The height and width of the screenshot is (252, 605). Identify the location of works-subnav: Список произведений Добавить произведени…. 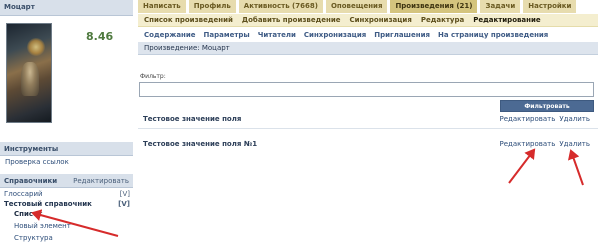
(368, 20).